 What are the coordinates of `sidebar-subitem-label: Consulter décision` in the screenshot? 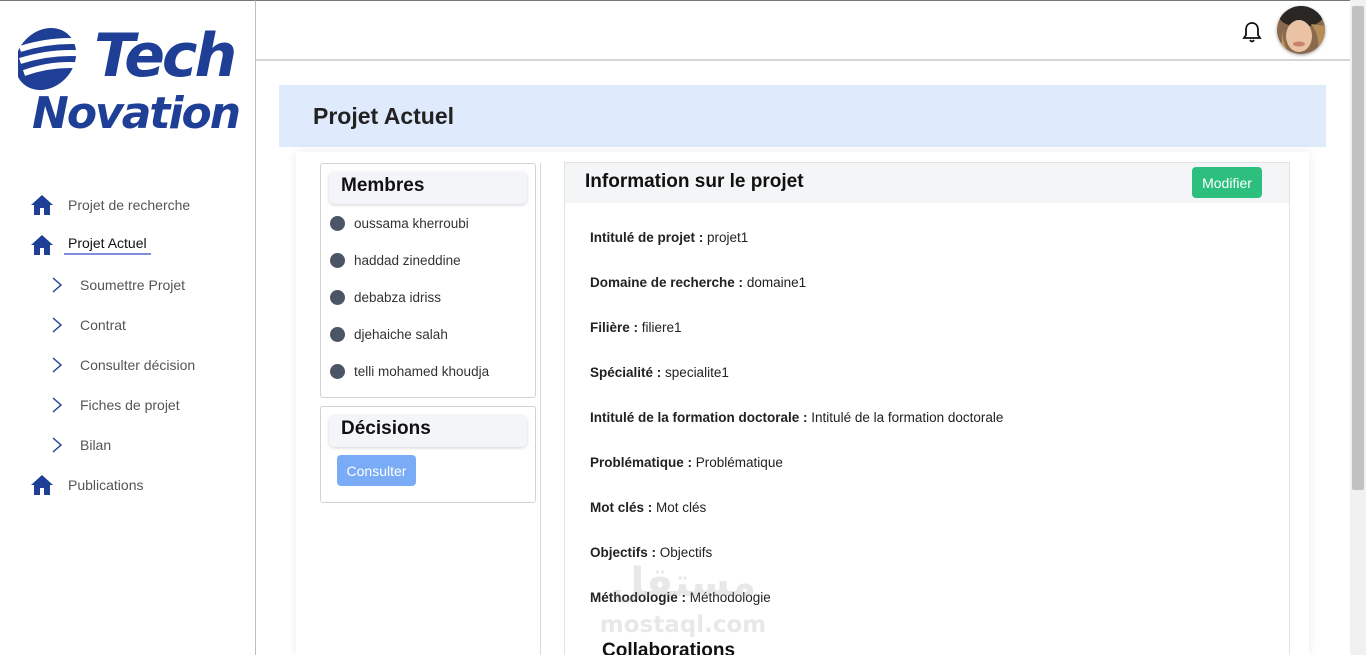 It's located at (138, 365).